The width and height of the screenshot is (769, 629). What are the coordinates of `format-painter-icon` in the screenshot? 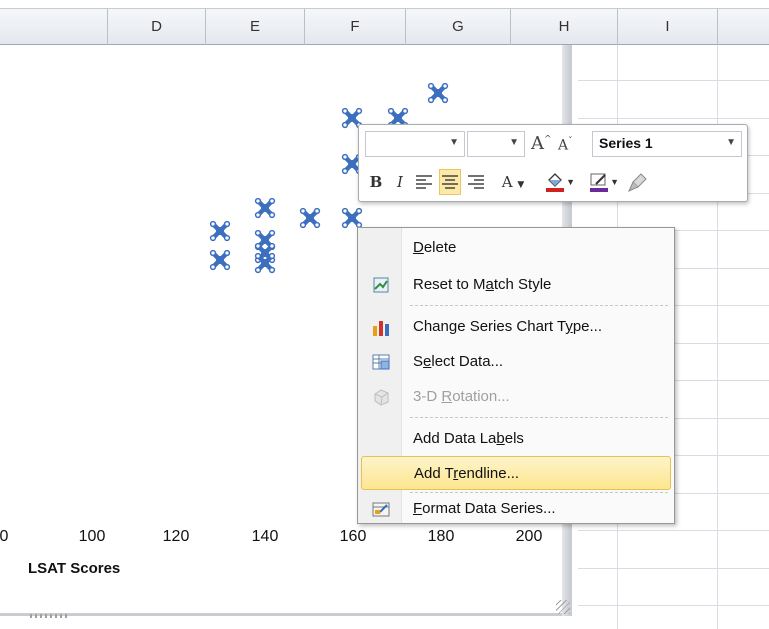 It's located at (637, 182).